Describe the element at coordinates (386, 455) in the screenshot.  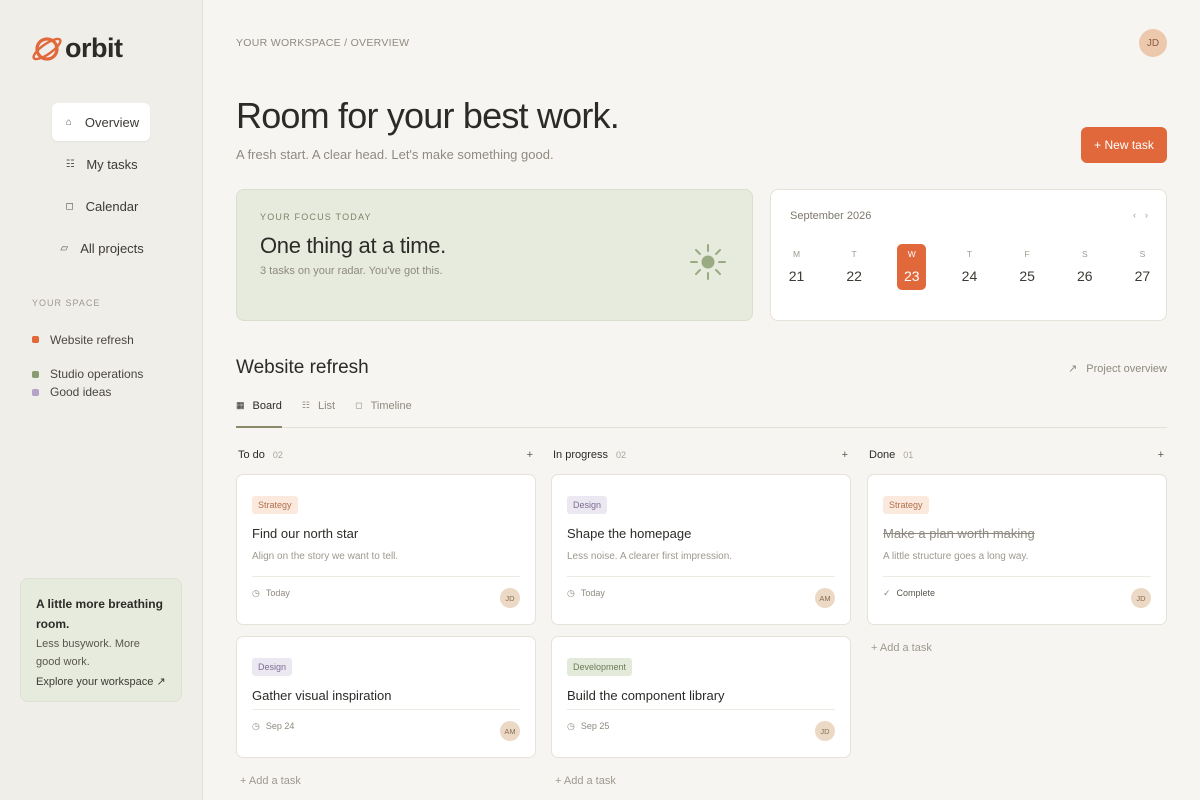
I see `column-header: To do 02 +` at that location.